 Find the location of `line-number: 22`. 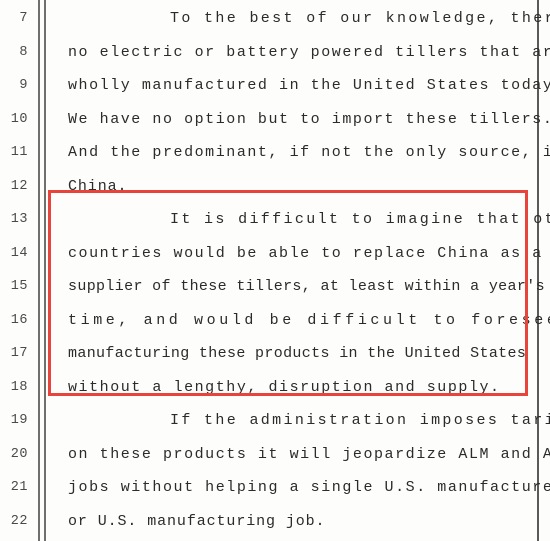

line-number: 22 is located at coordinates (19, 521).